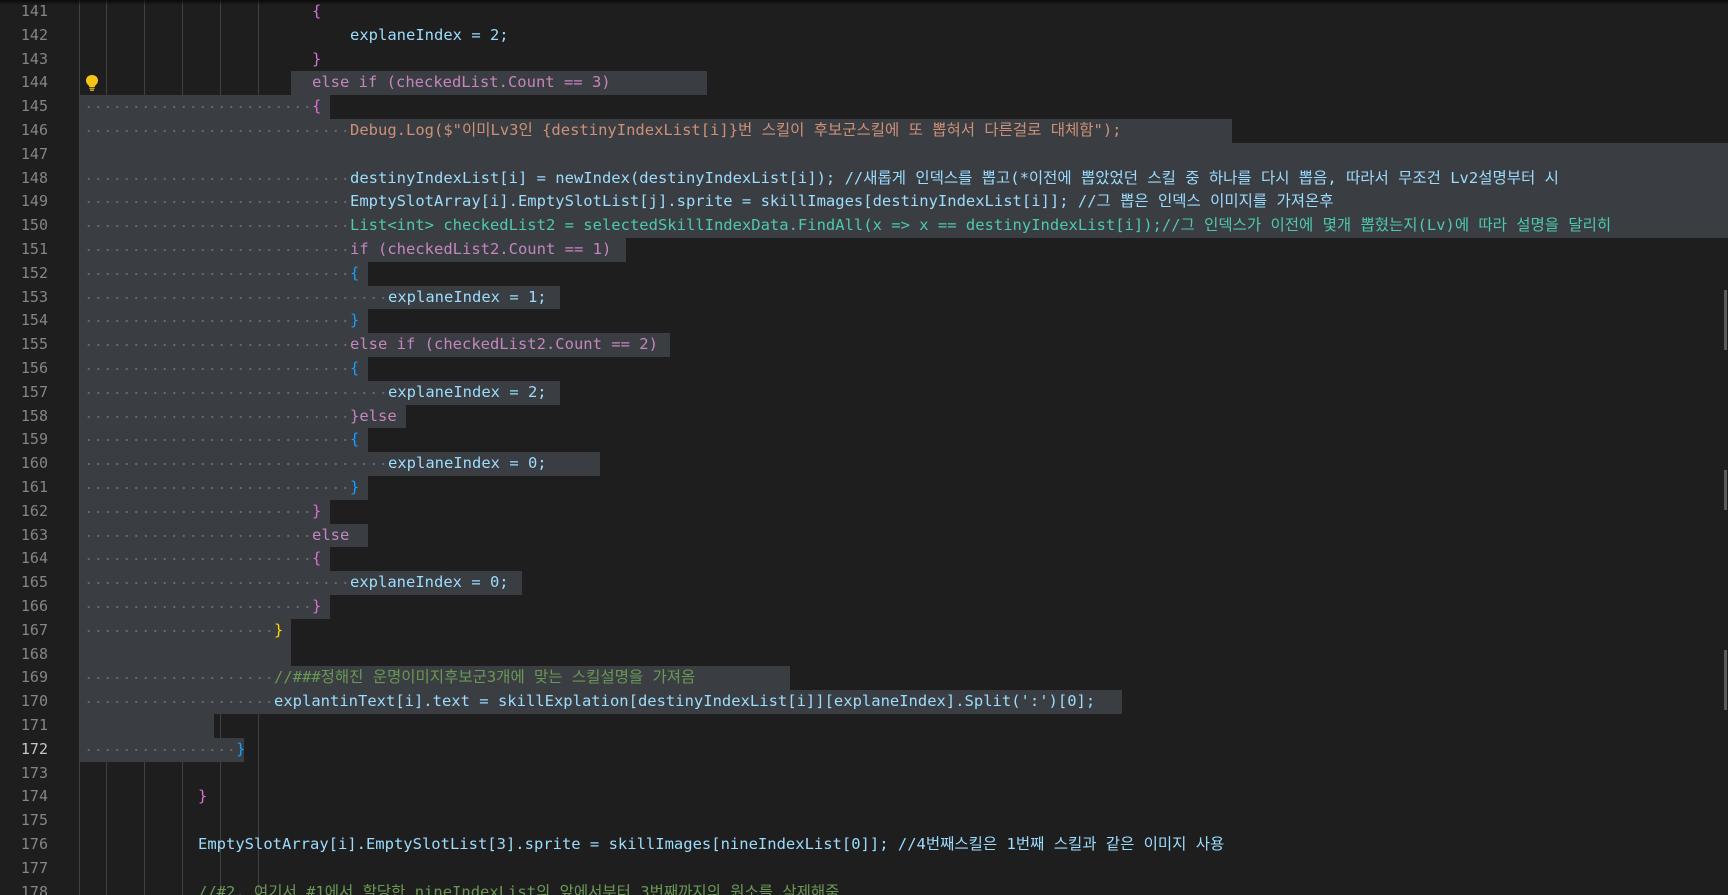  What do you see at coordinates (34, 272) in the screenshot?
I see `line-number: 152` at bounding box center [34, 272].